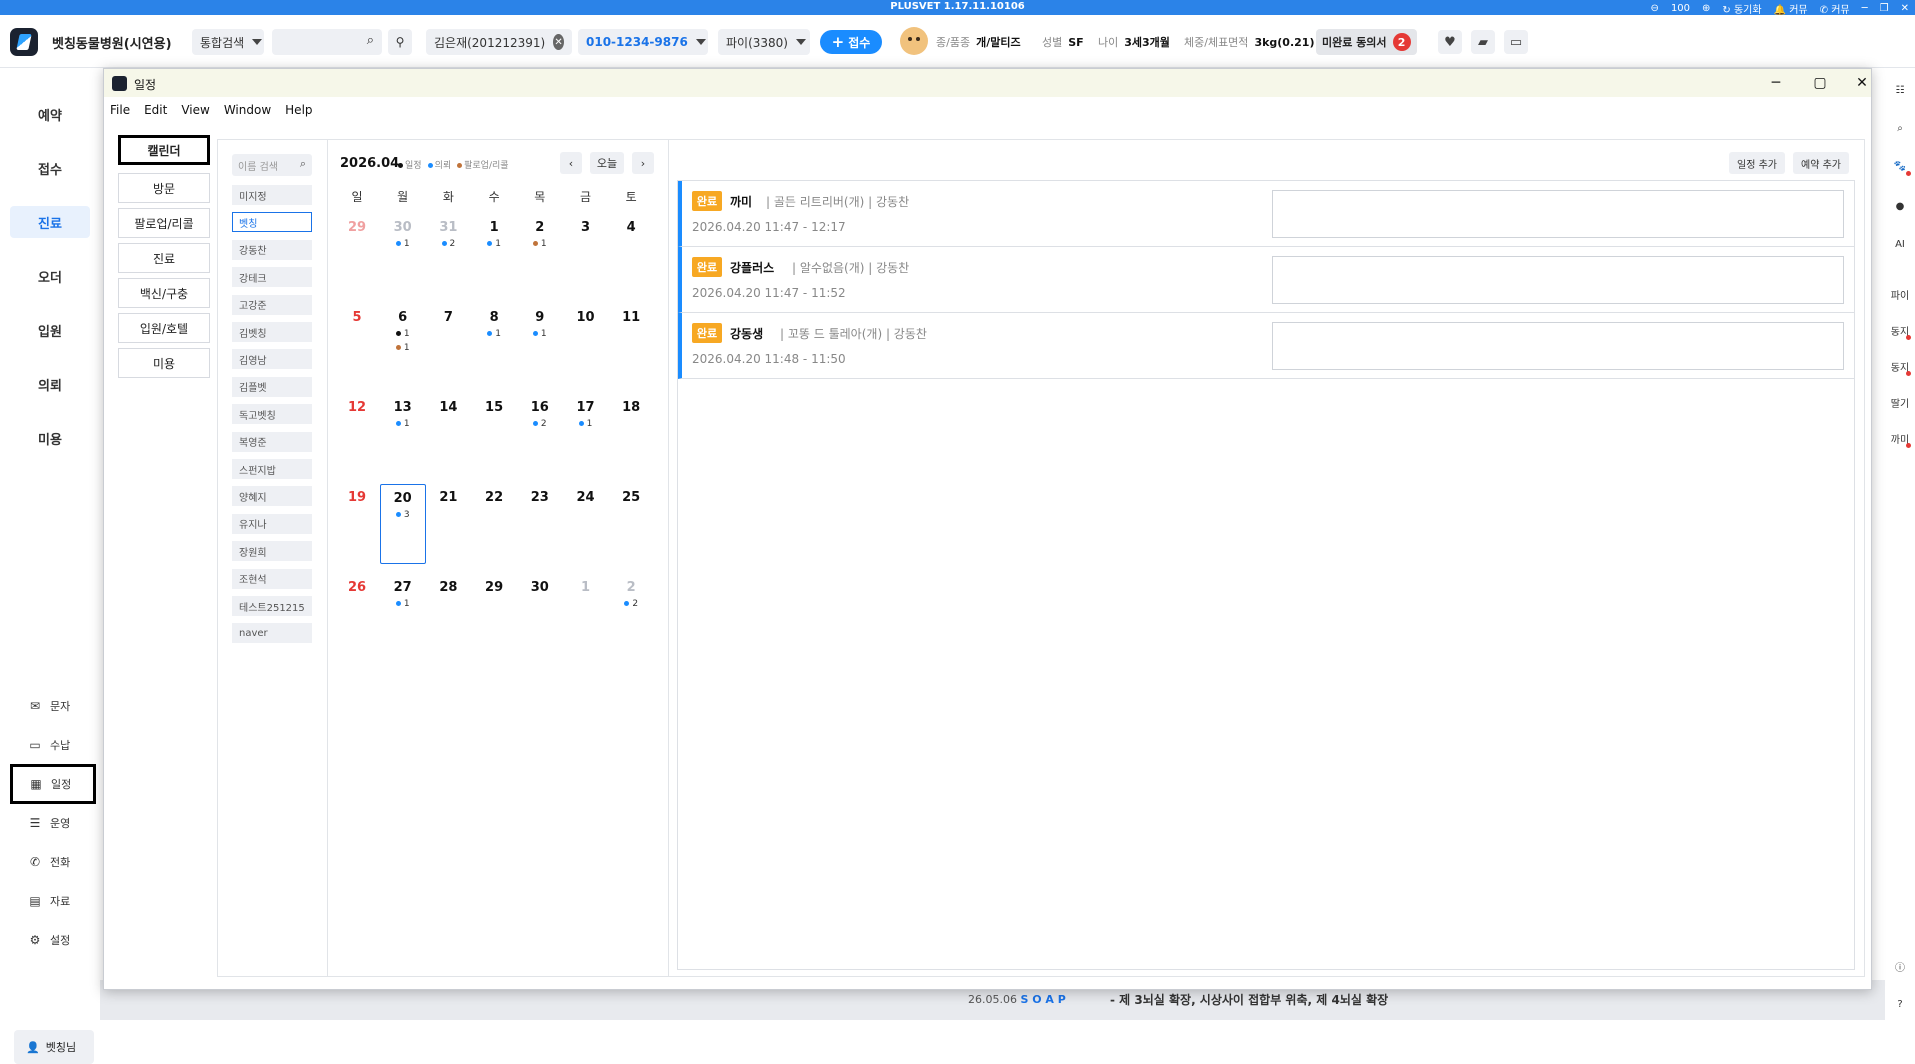 The height and width of the screenshot is (1064, 1915). Describe the element at coordinates (1741, 8) in the screenshot. I see `sync-button: ↻ 동기화` at that location.